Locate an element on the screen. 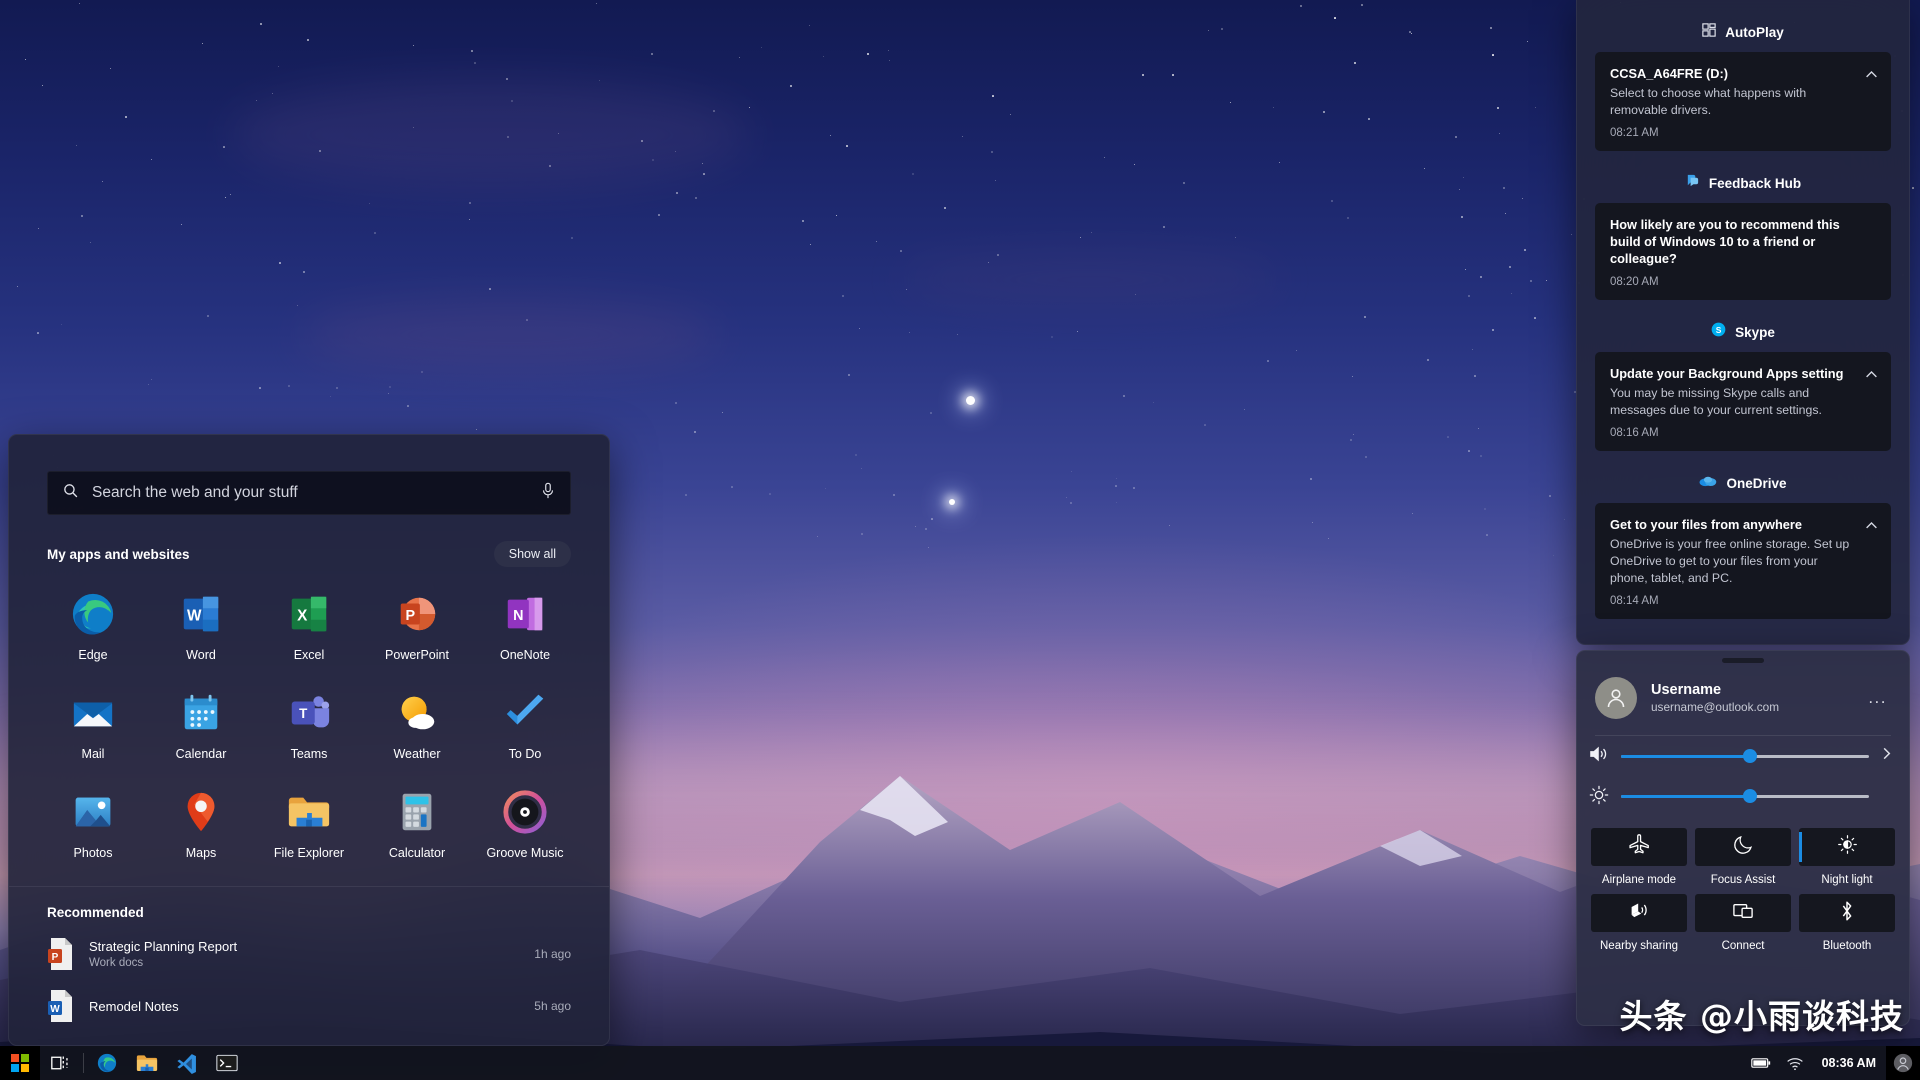 The image size is (1920, 1080). app-tile-calculator: Calculator is located at coordinates (417, 823).